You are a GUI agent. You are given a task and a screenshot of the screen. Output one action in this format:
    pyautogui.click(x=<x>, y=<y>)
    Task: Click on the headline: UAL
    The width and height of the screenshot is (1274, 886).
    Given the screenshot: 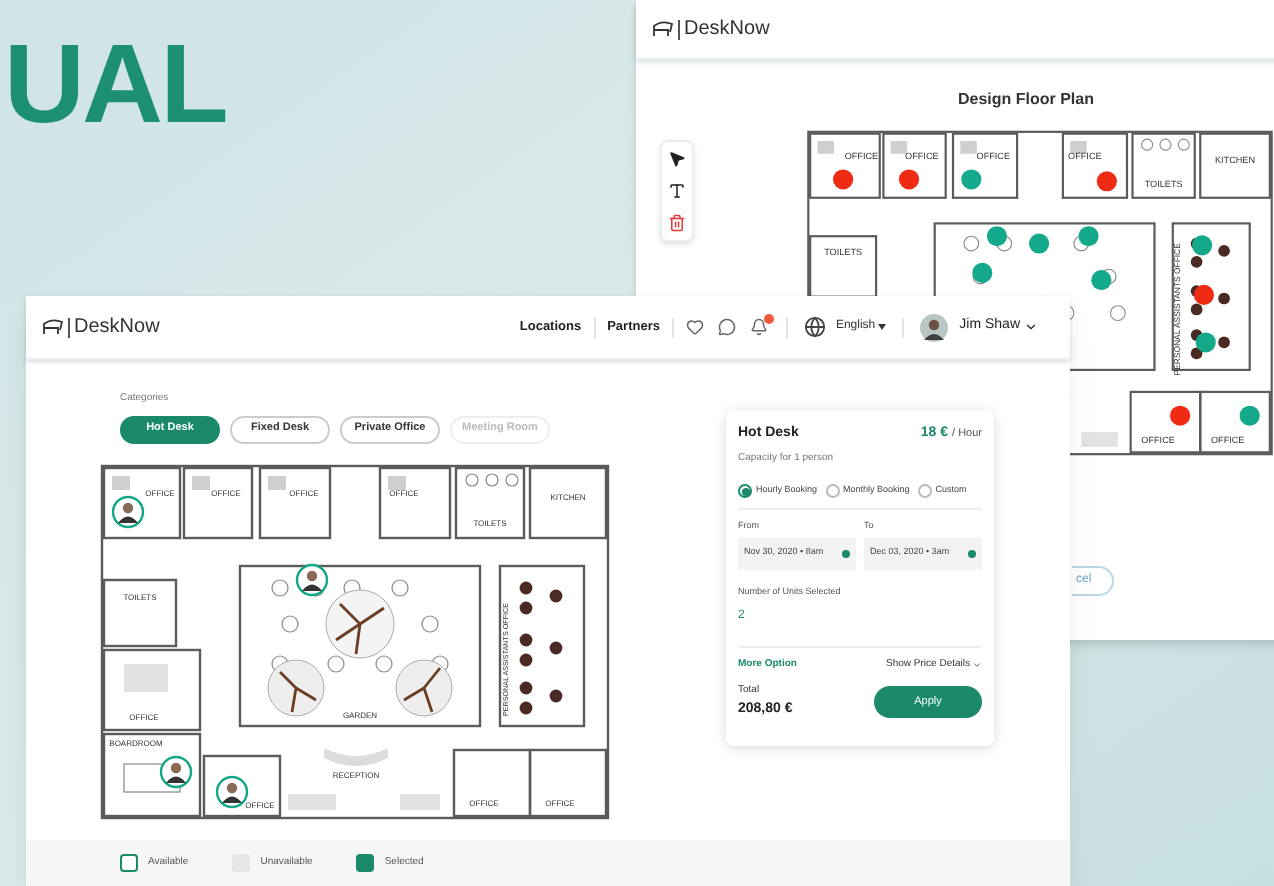 What is the action you would take?
    pyautogui.click(x=115, y=84)
    